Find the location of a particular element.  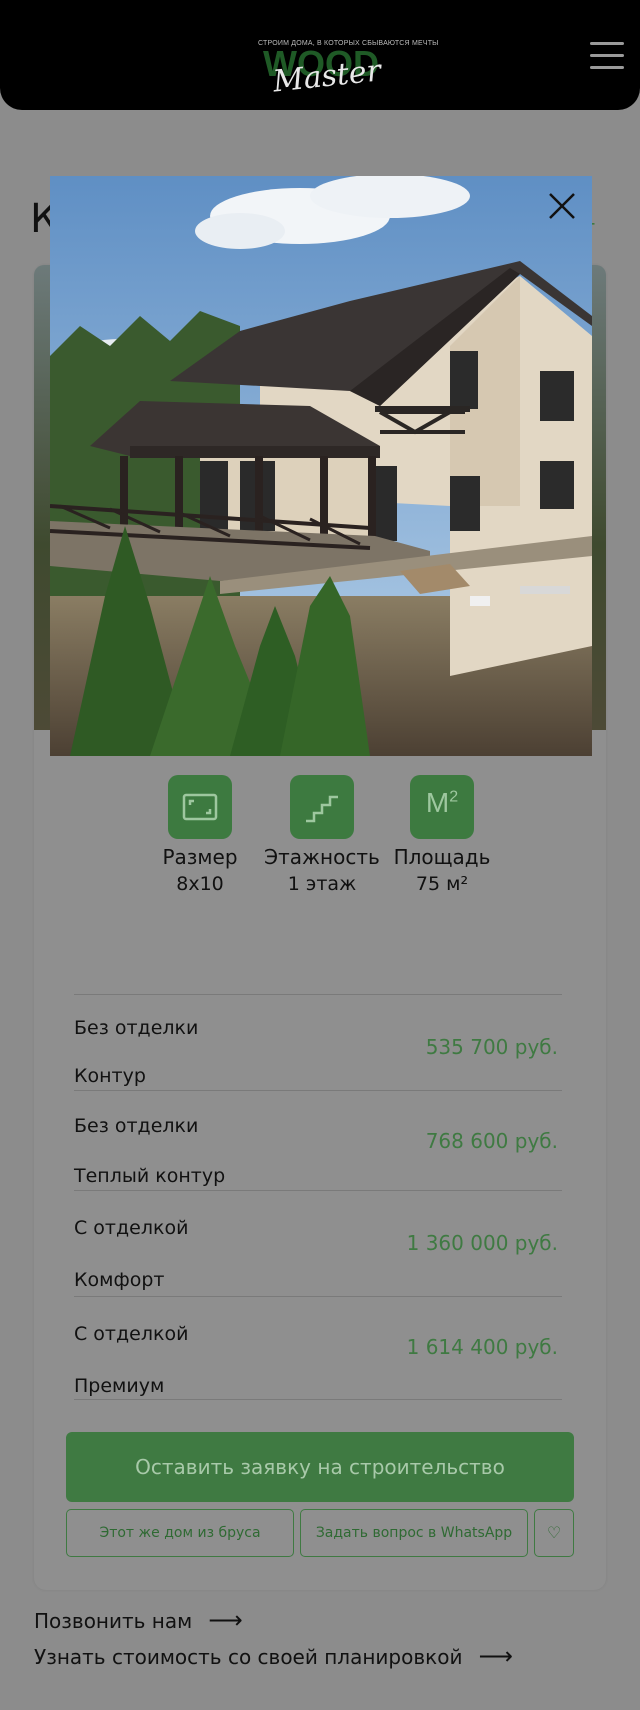

price-value: 1 360 000 руб. is located at coordinates (482, 1243).